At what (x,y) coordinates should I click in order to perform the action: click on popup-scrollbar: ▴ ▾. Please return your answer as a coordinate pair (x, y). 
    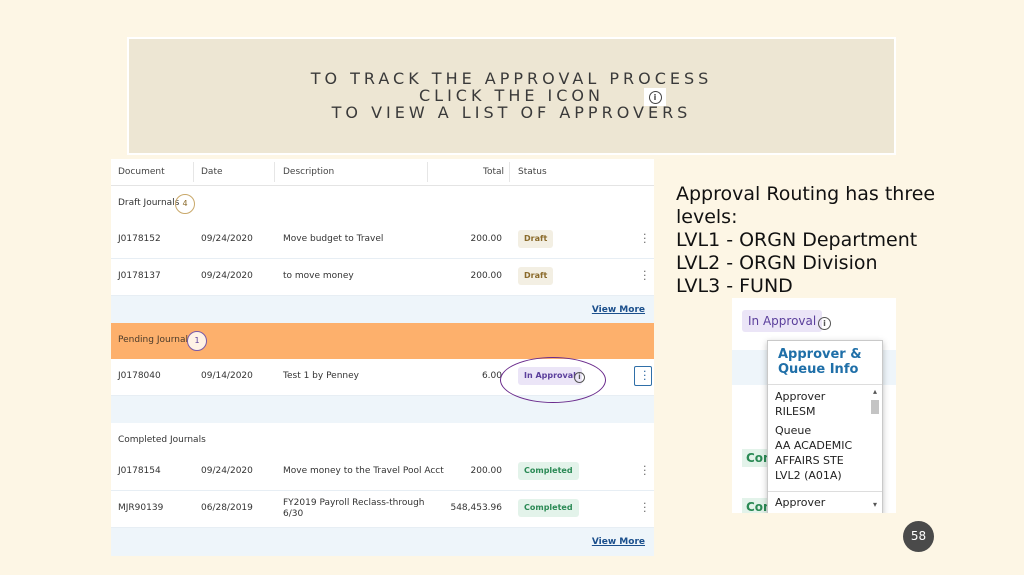
    Looking at the image, I should click on (875, 449).